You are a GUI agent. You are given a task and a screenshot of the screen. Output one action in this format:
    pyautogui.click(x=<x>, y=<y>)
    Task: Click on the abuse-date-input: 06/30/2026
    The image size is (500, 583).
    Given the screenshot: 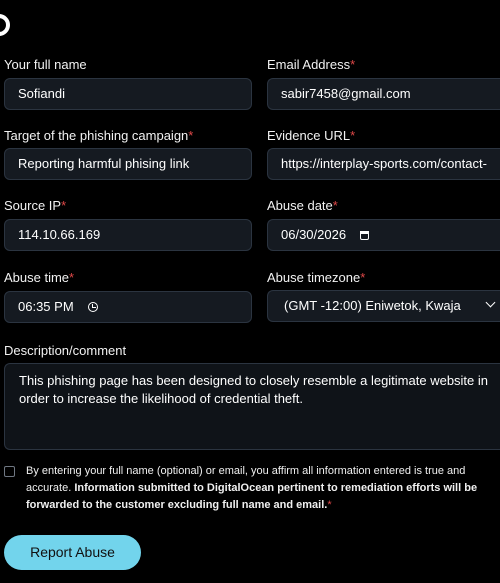 What is the action you would take?
    pyautogui.click(x=383, y=235)
    